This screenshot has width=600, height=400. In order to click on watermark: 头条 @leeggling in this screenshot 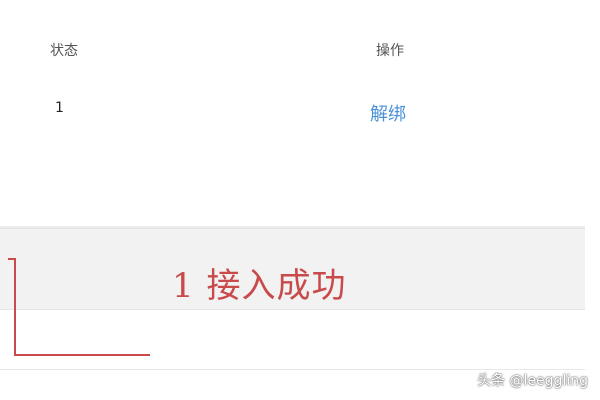, I will do `click(532, 381)`.